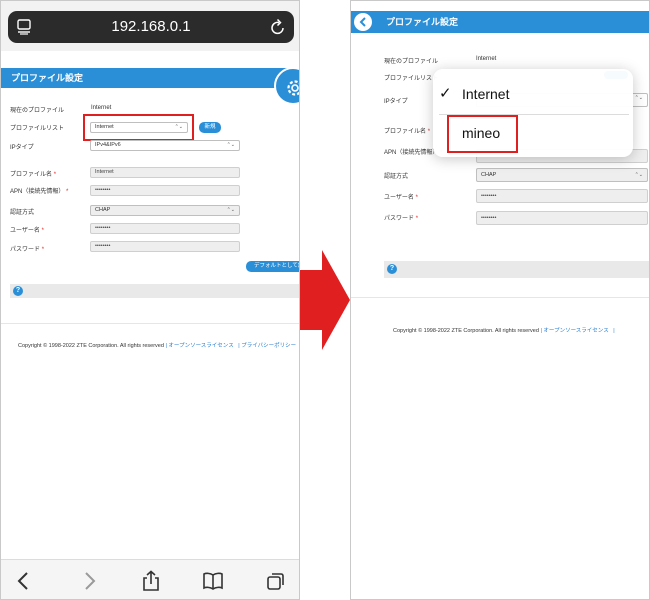  I want to click on browser-toolbar, so click(150, 579).